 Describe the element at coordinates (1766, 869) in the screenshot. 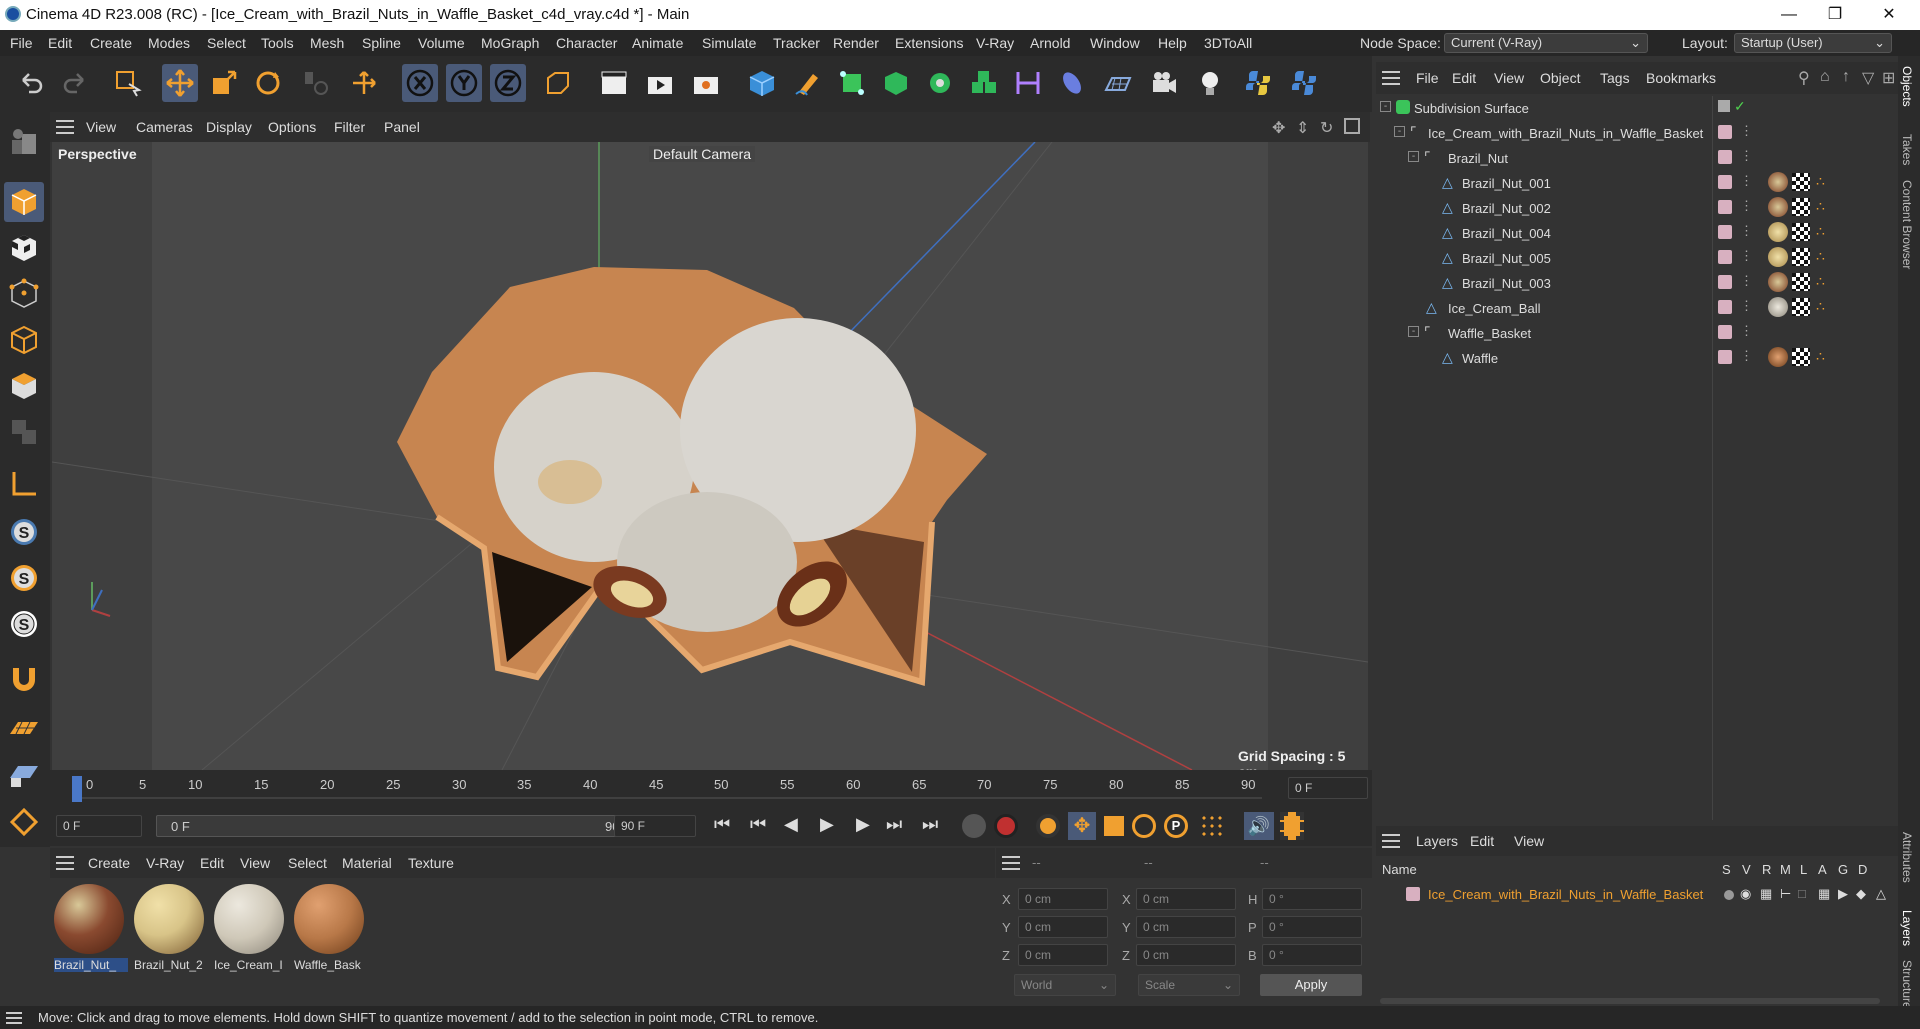

I see `col-render: R` at that location.